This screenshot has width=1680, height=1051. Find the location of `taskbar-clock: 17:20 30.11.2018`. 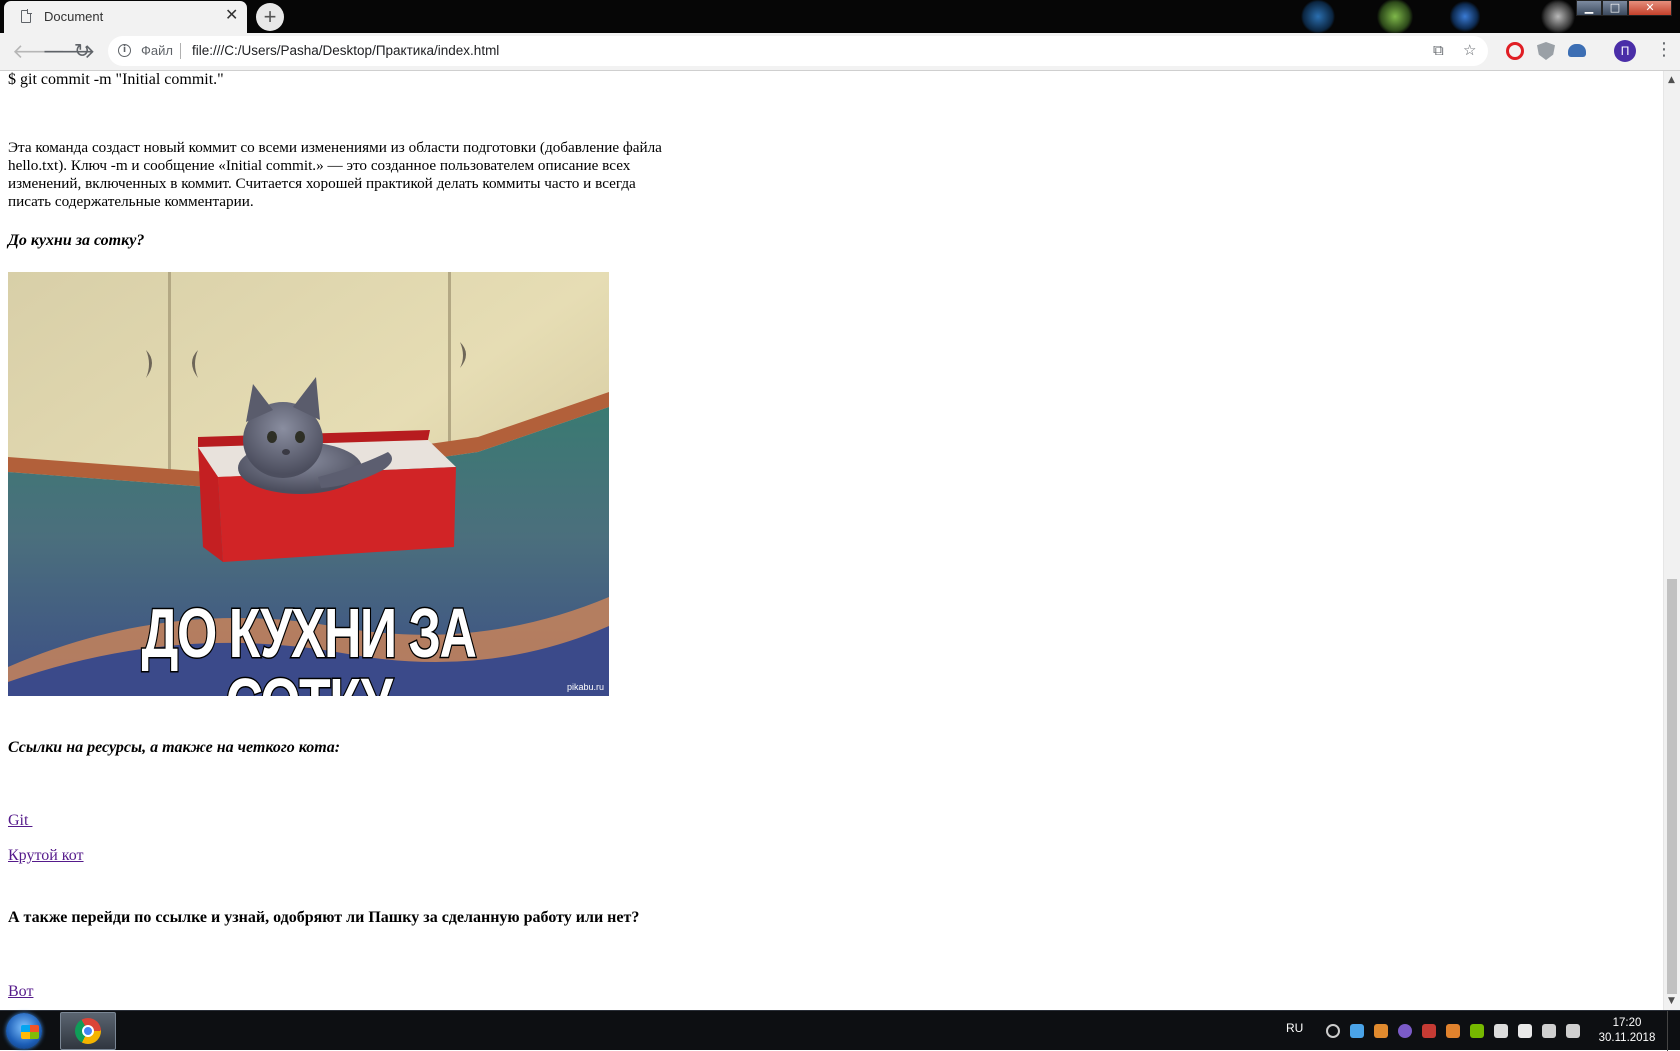

taskbar-clock: 17:20 30.11.2018 is located at coordinates (1627, 1031).